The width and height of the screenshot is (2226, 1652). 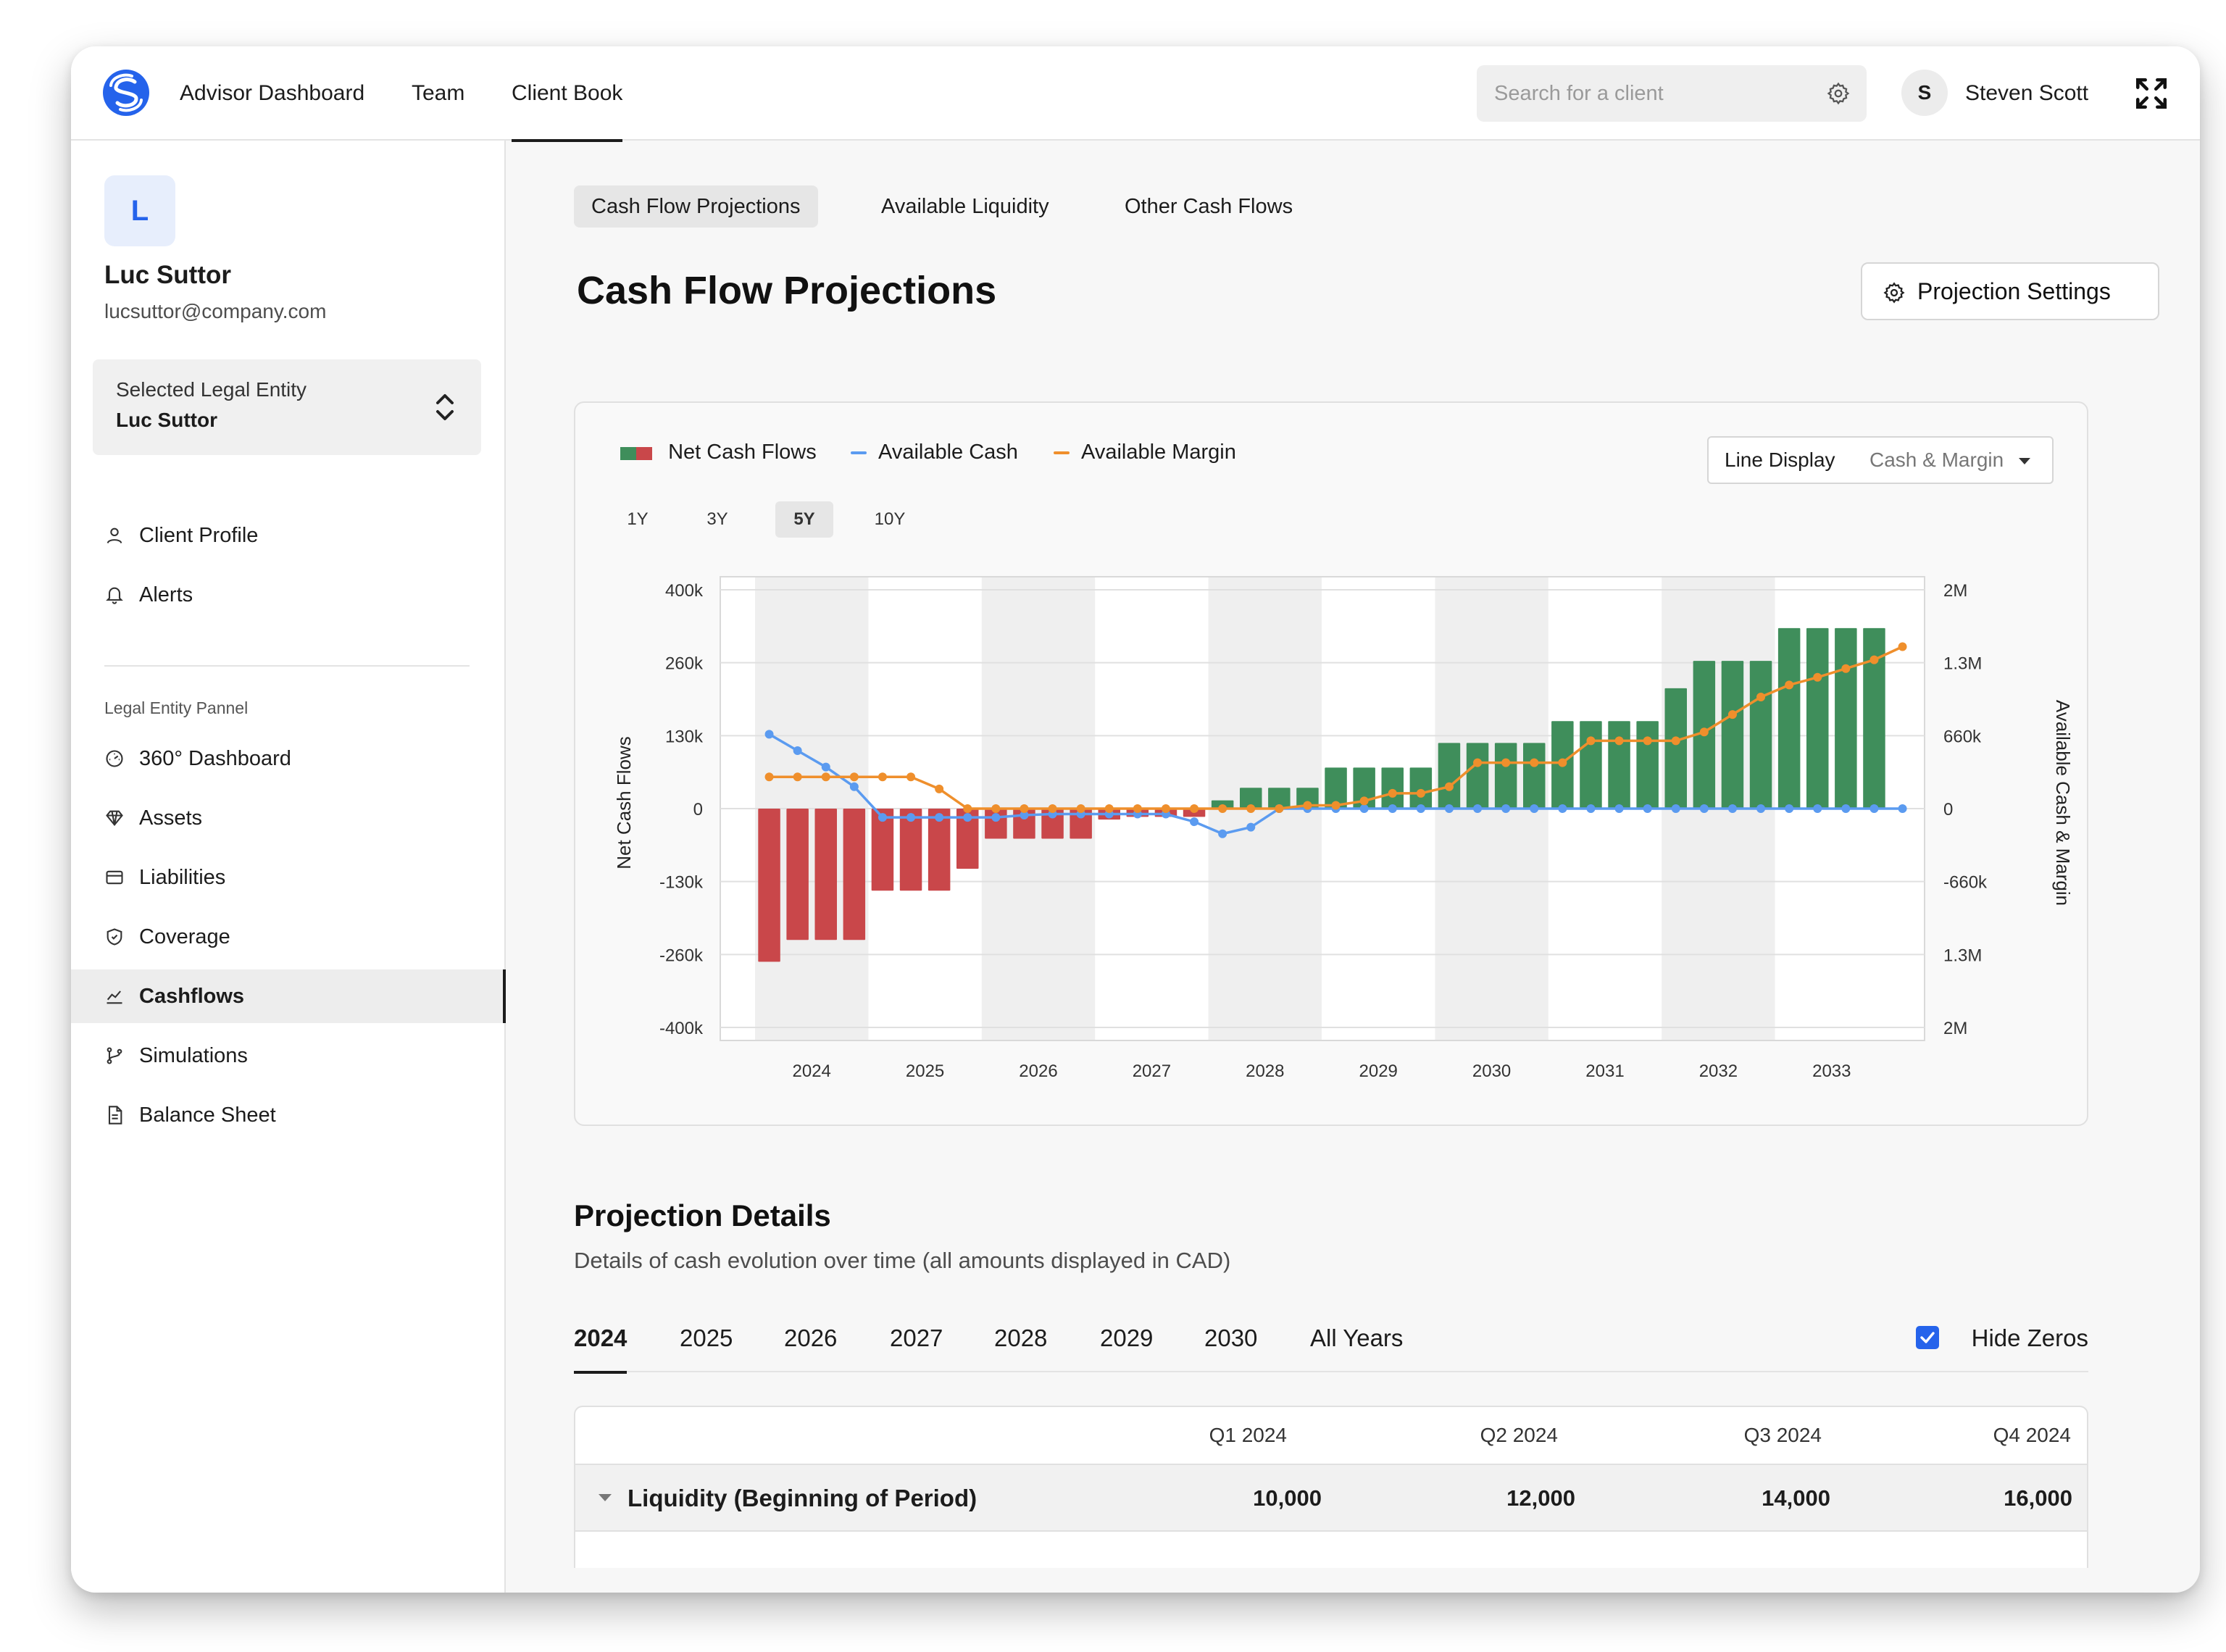 I want to click on client-search-box, so click(x=1672, y=93).